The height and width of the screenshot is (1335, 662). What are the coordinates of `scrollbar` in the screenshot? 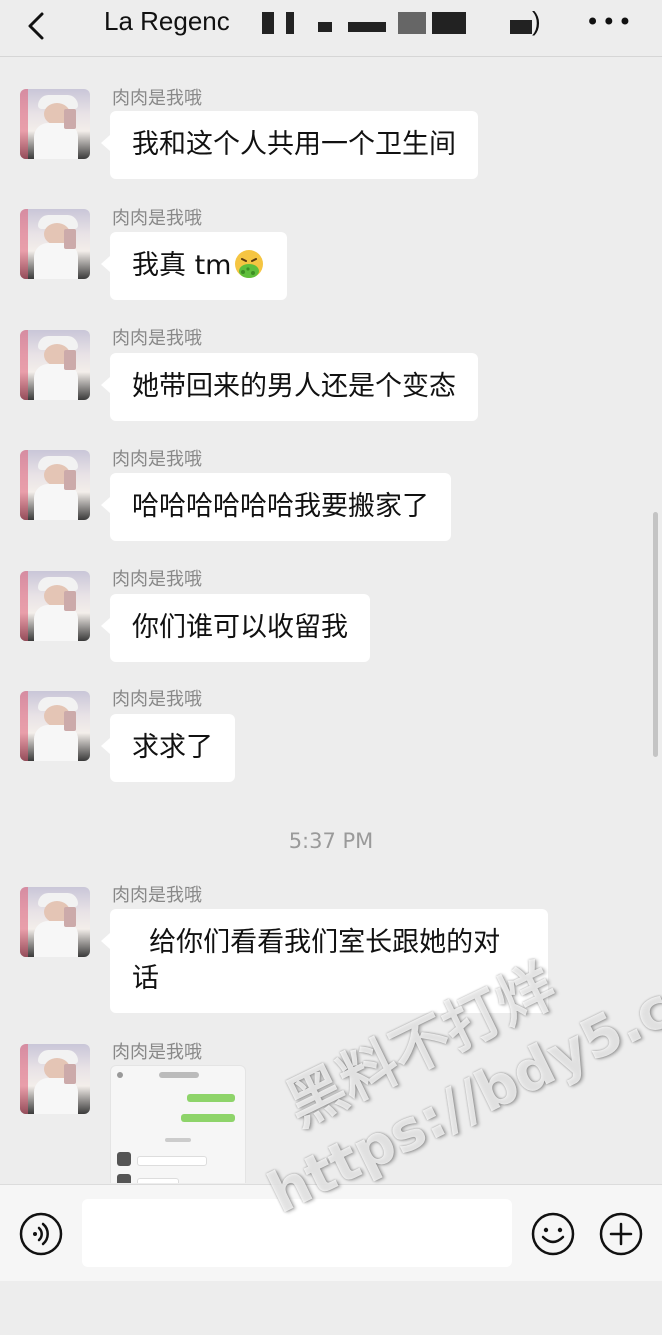 It's located at (655, 634).